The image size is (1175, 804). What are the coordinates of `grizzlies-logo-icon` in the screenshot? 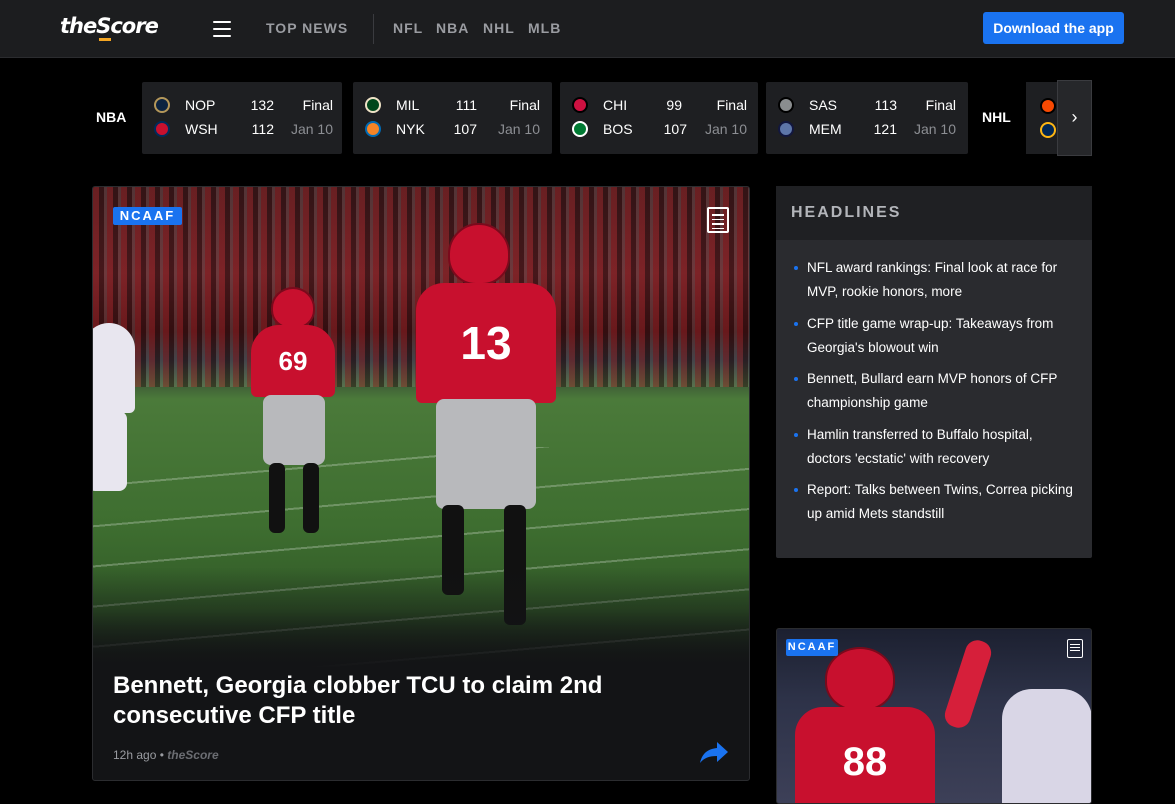 It's located at (786, 129).